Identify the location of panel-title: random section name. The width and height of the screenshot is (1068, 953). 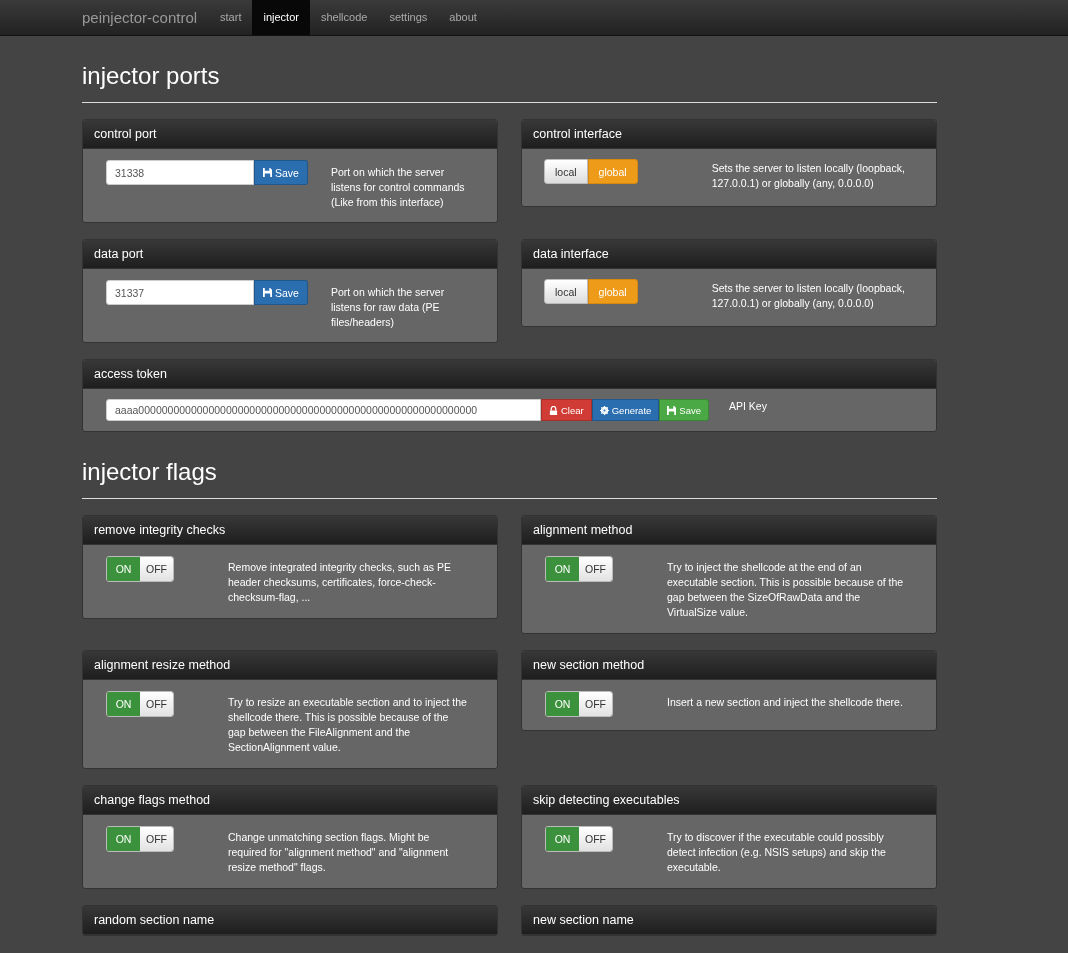
(154, 920).